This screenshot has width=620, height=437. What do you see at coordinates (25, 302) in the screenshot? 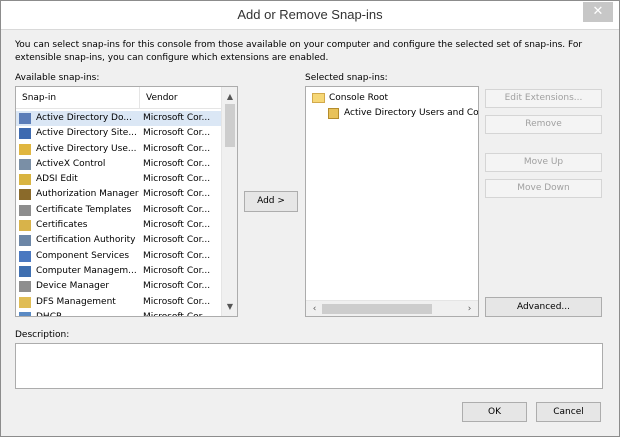
I see `dfs-icon` at bounding box center [25, 302].